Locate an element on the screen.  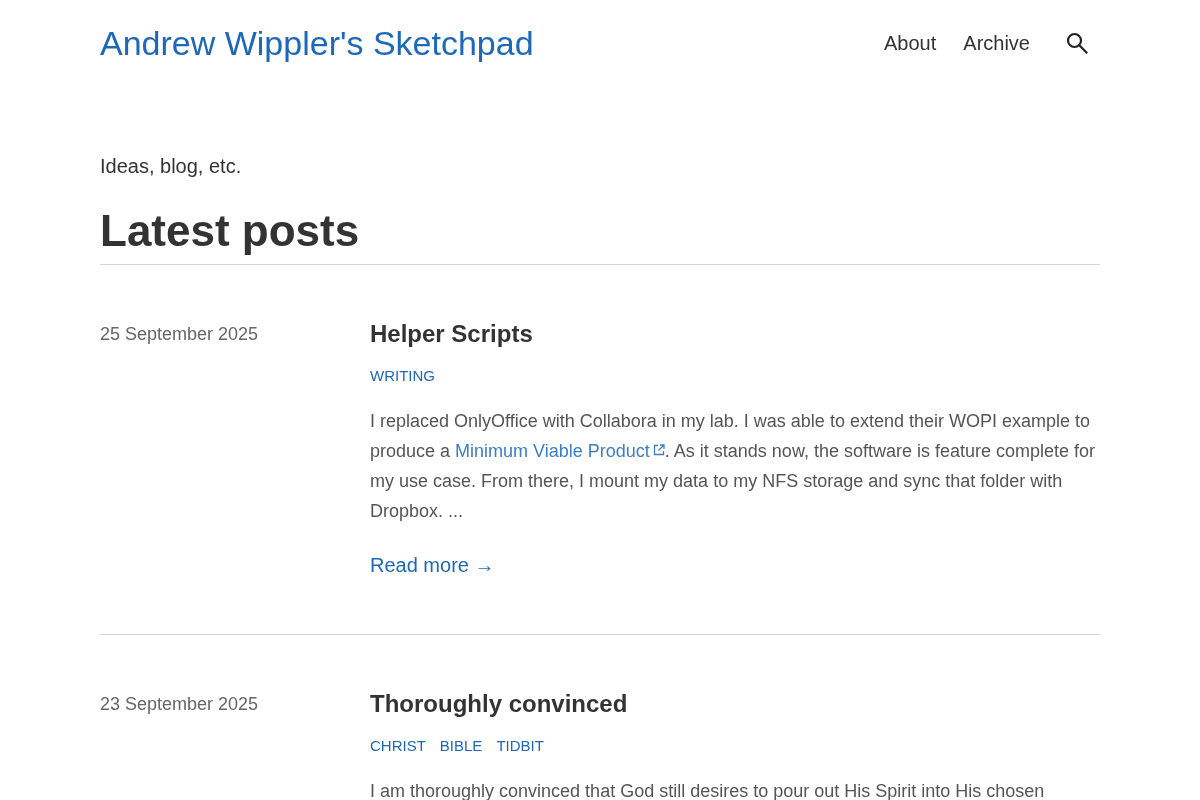
post-title: Helper Scripts is located at coordinates (451, 334).